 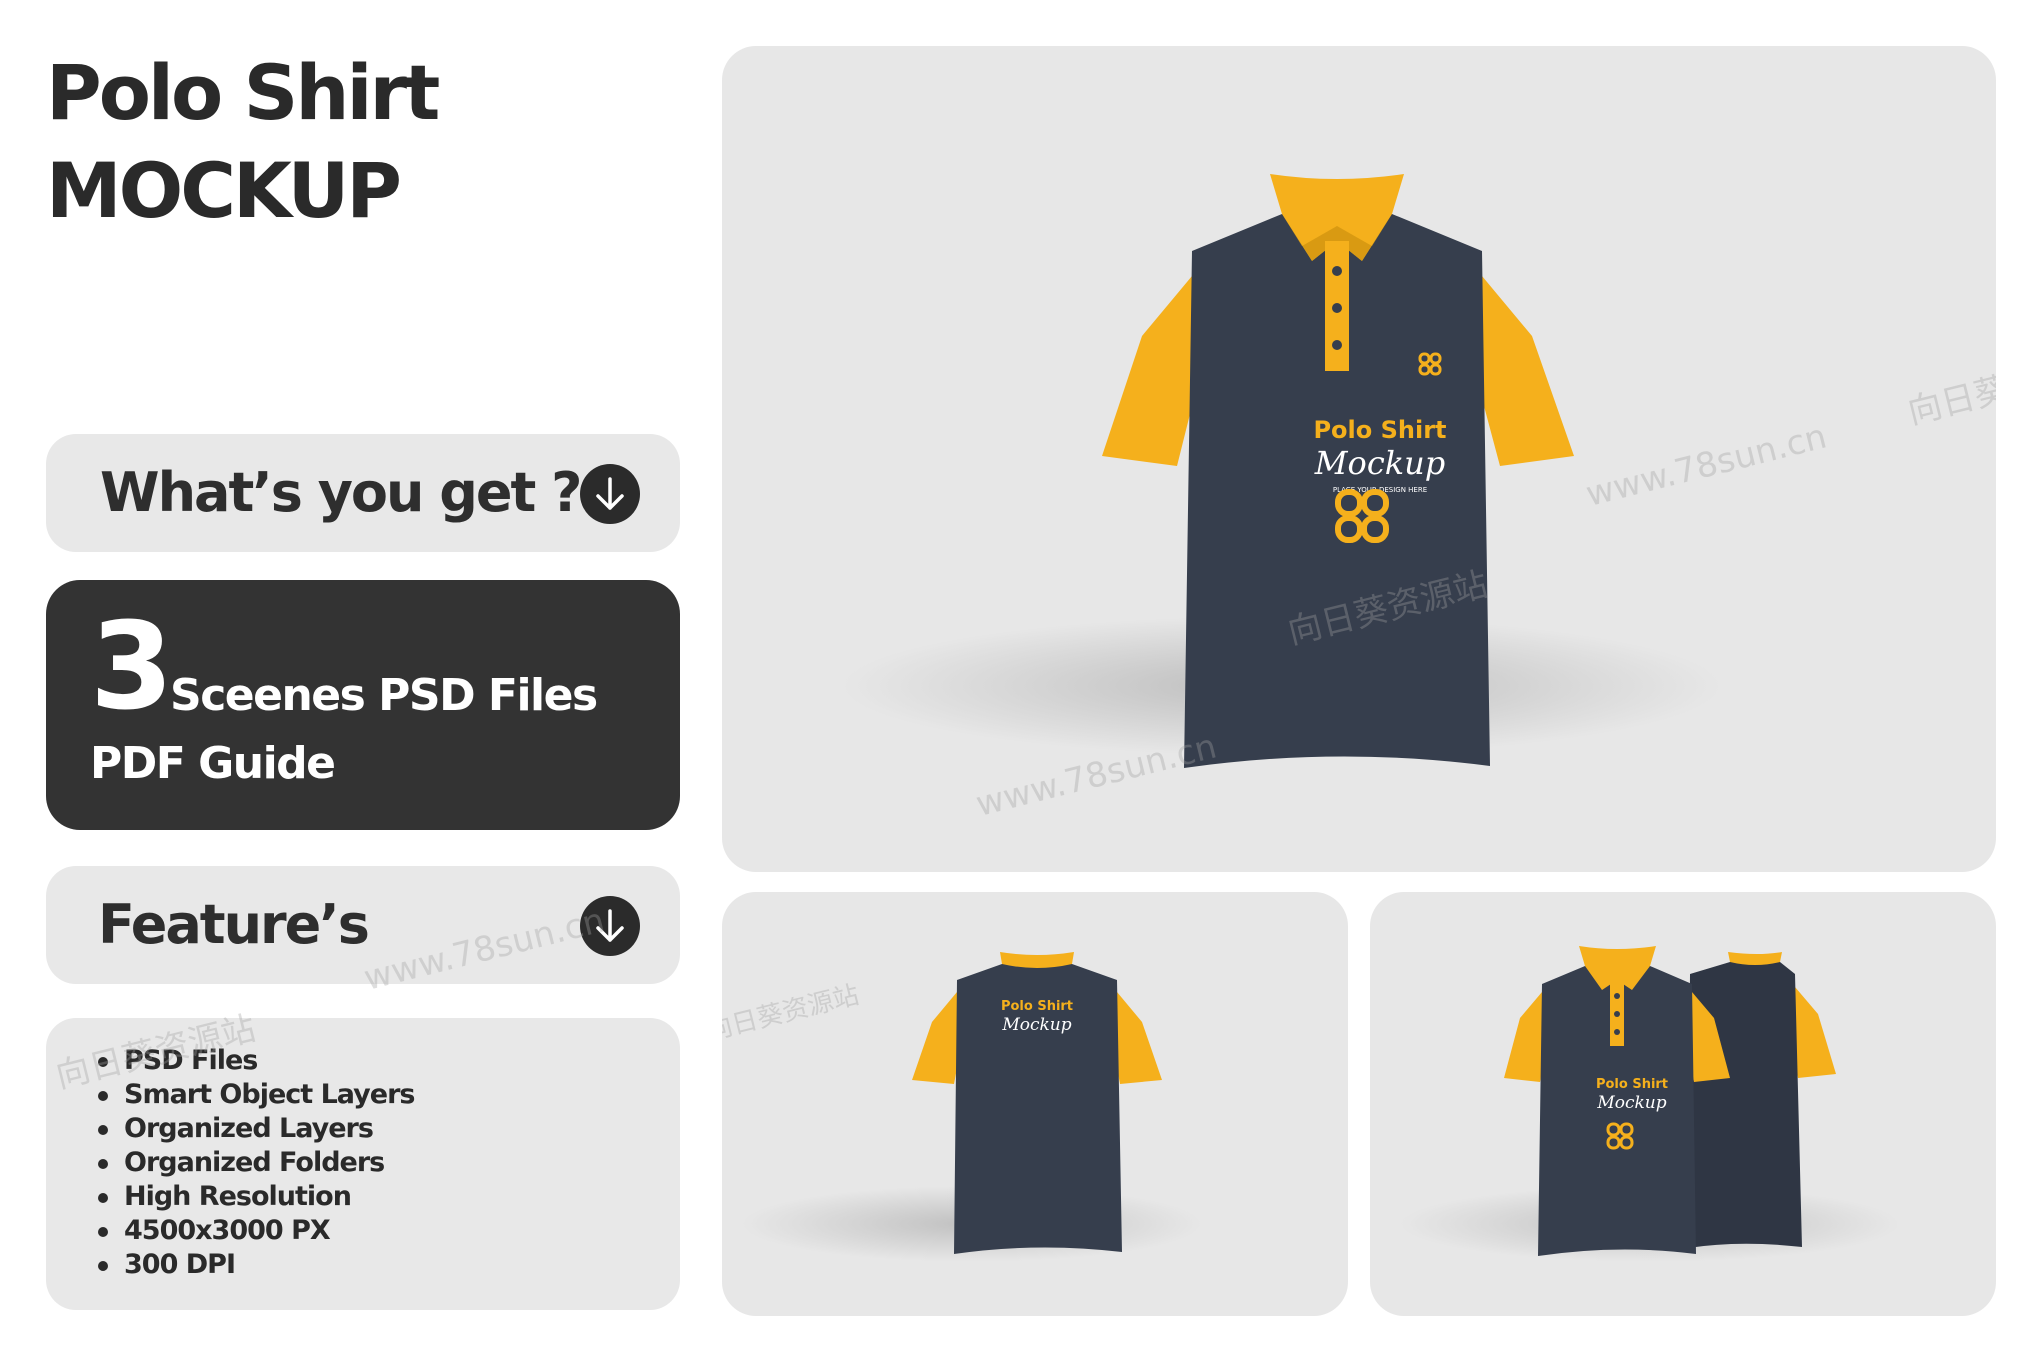 What do you see at coordinates (256, 1265) in the screenshot?
I see `feature-item: 300 DPI` at bounding box center [256, 1265].